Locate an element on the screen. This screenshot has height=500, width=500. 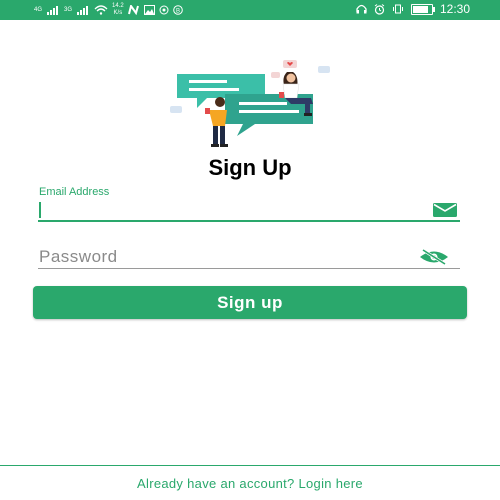
svg-text: B is located at coordinates (178, 12).